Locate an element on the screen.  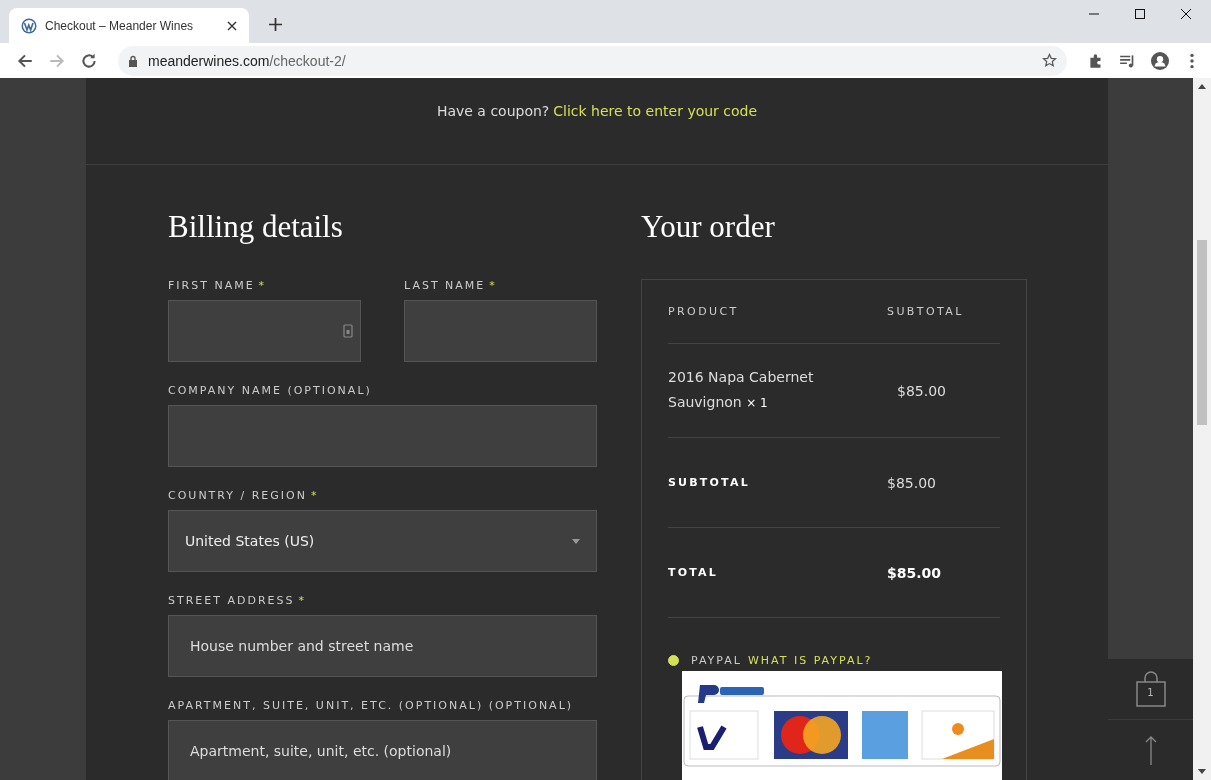
payment-label: PAYPAL is located at coordinates (716, 660).